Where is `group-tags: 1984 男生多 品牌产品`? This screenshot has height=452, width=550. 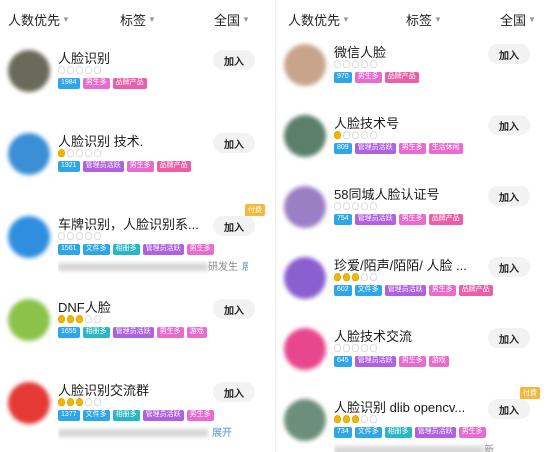 group-tags: 1984 男生多 品牌产品 is located at coordinates (102, 83).